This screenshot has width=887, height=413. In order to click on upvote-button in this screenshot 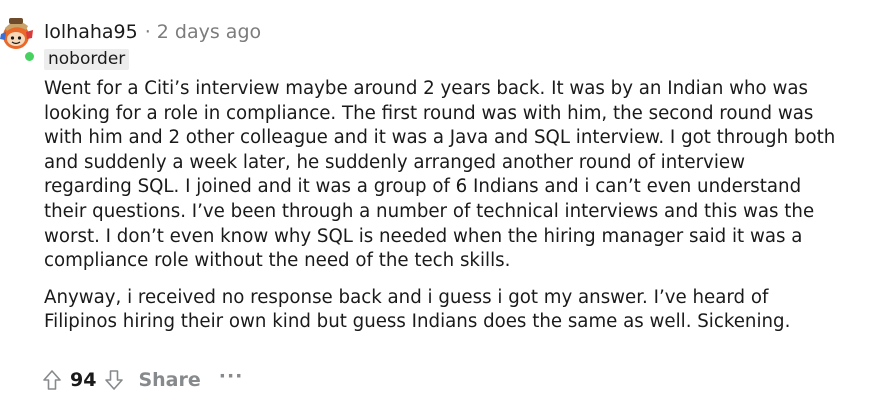, I will do `click(52, 380)`.